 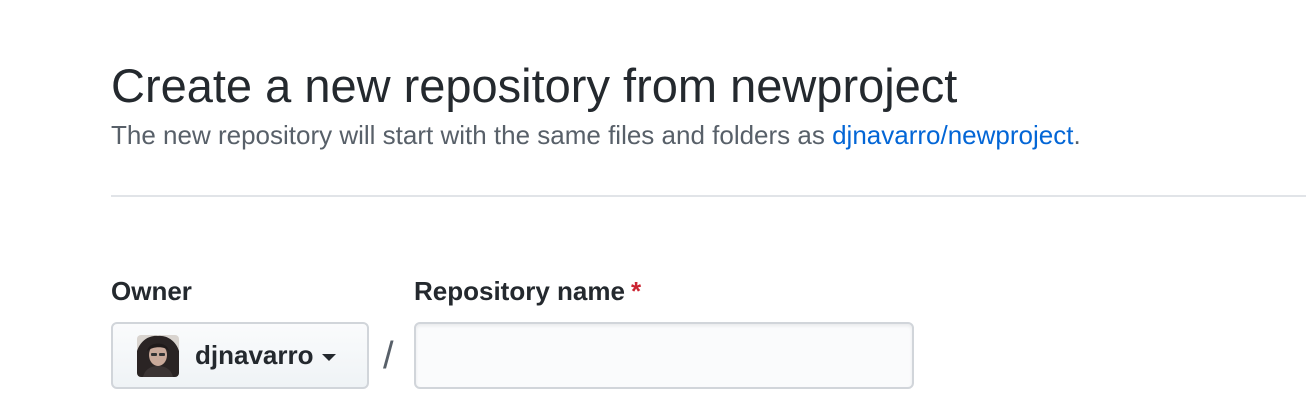 I want to click on owner-select-button: djnavarro, so click(x=240, y=355).